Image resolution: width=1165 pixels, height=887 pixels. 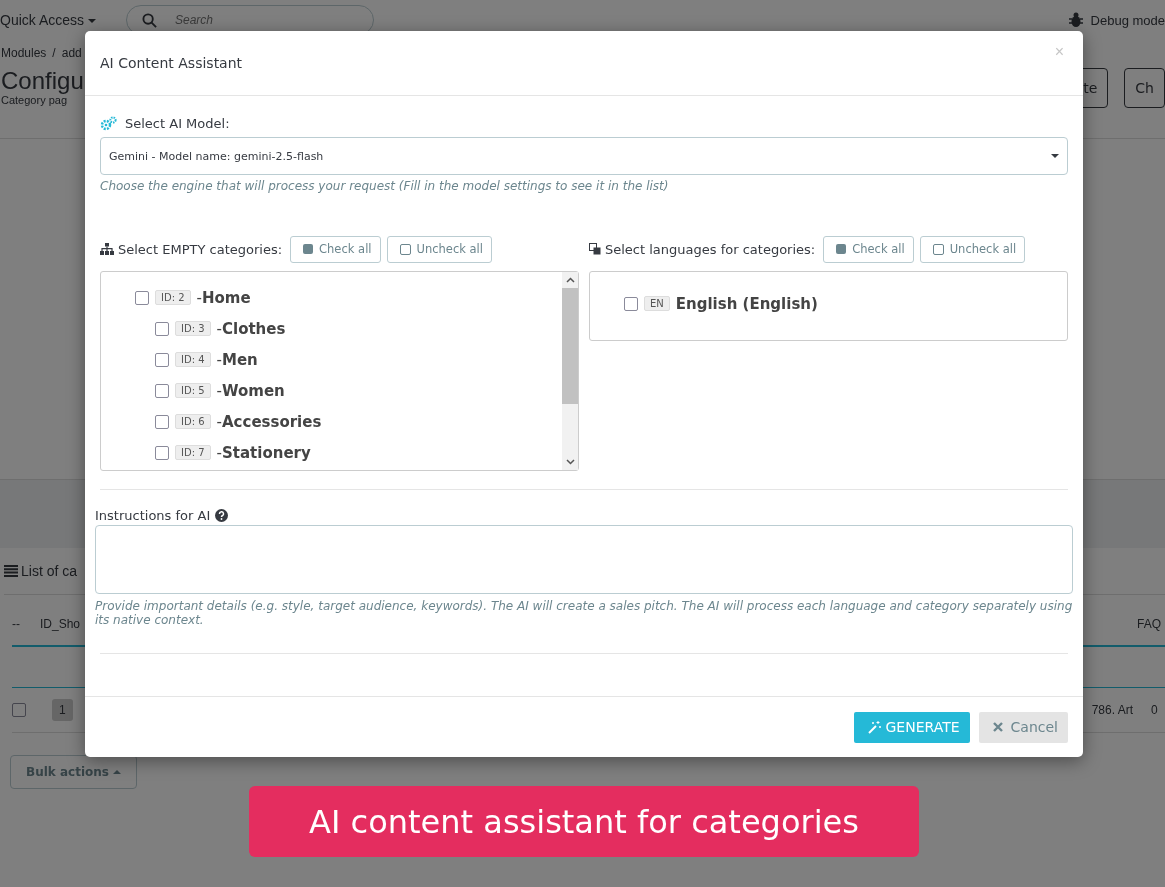 What do you see at coordinates (149, 20) in the screenshot?
I see `search-icon` at bounding box center [149, 20].